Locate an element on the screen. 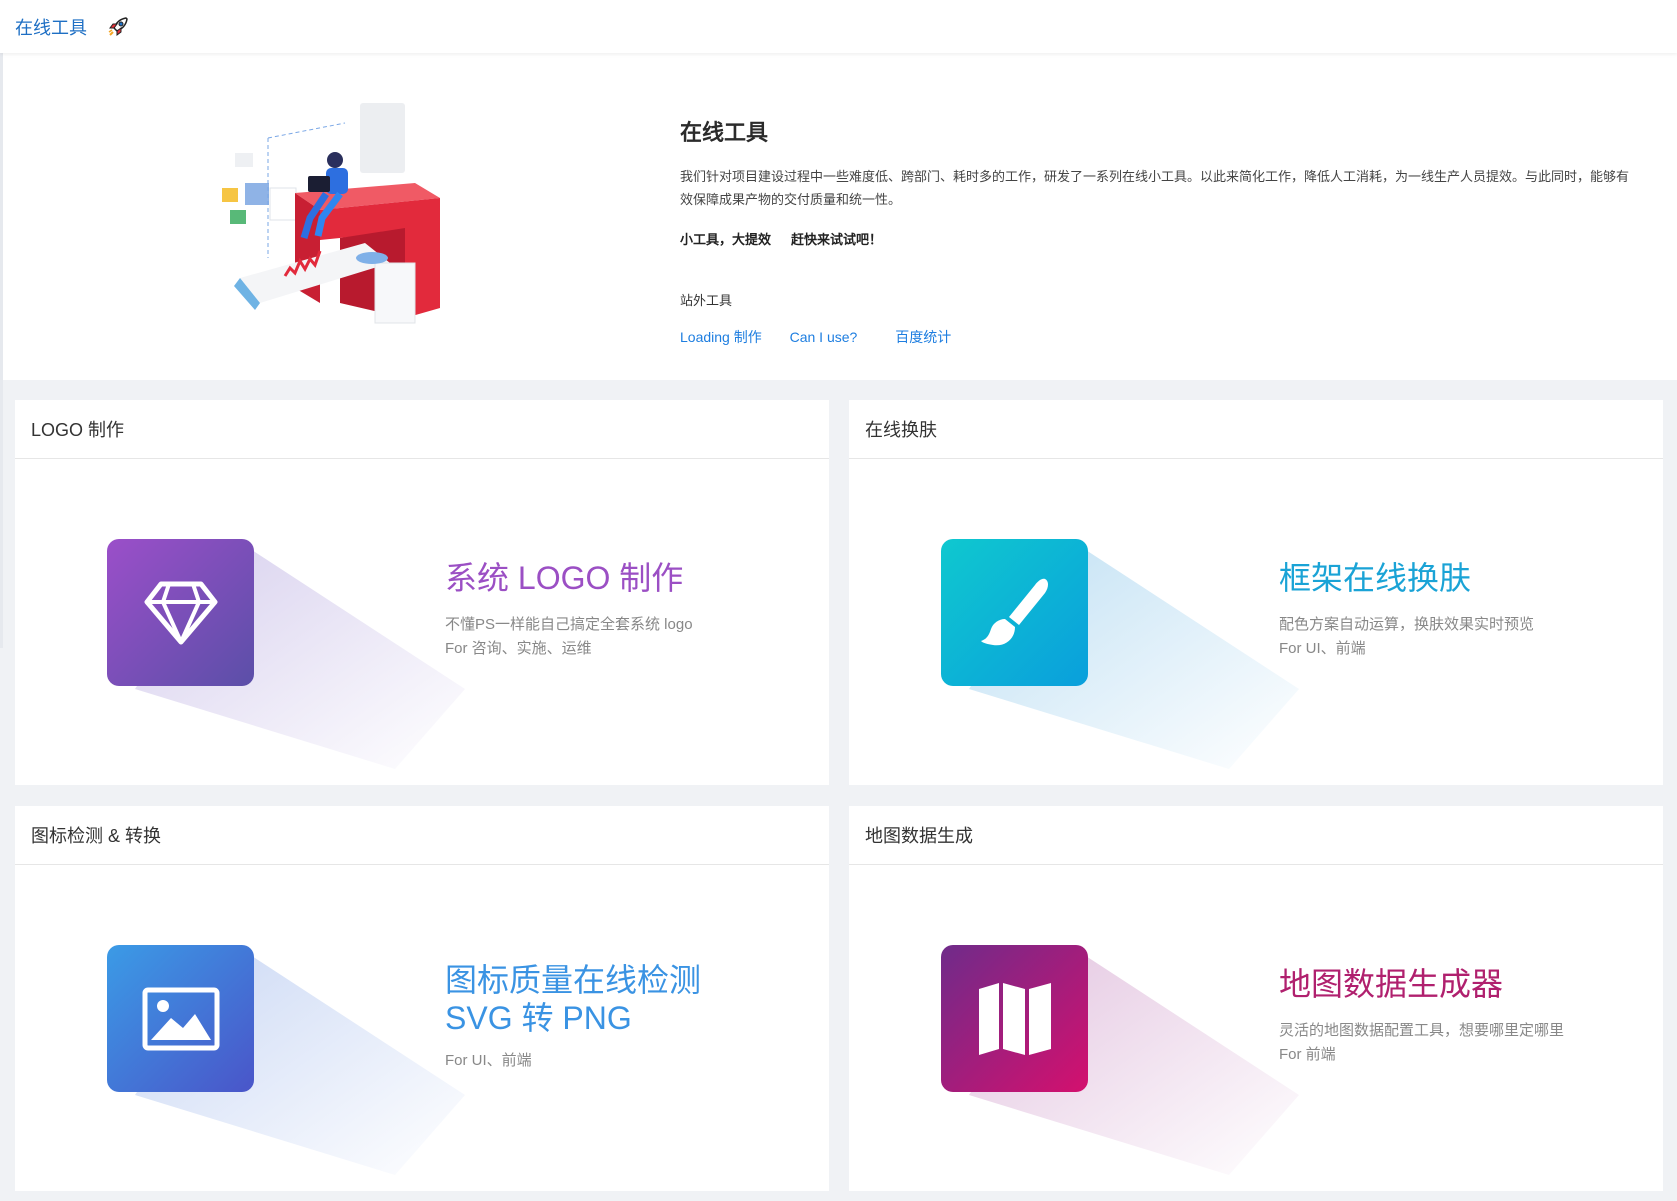 The height and width of the screenshot is (1201, 1677). card-header: 图标检测 & 转换 is located at coordinates (422, 835).